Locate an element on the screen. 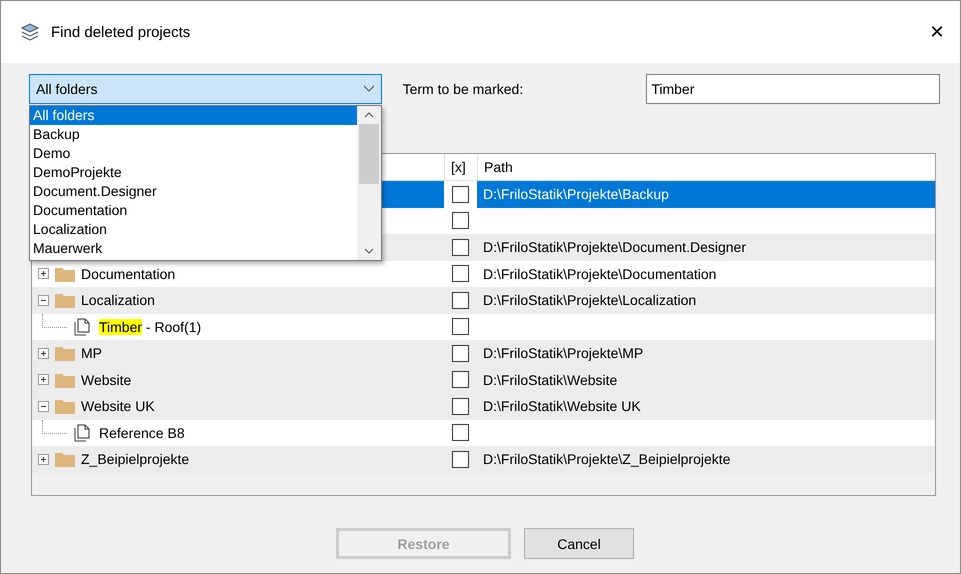 This screenshot has width=961, height=574. tree-item-label: Z_Beipielprojekte is located at coordinates (135, 459).